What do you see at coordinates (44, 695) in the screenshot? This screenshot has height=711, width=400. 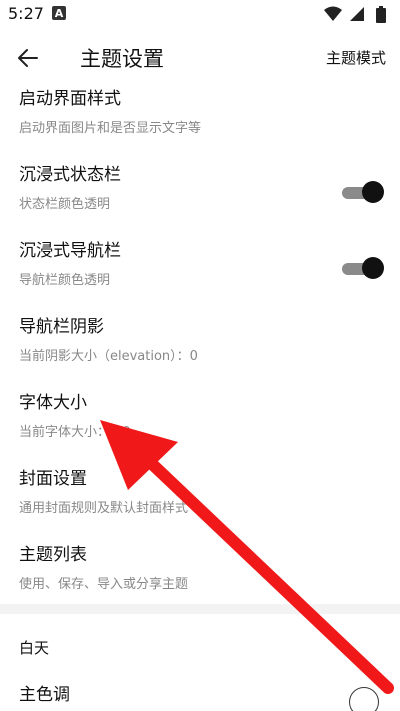 I see `setting-title: 主色调` at bounding box center [44, 695].